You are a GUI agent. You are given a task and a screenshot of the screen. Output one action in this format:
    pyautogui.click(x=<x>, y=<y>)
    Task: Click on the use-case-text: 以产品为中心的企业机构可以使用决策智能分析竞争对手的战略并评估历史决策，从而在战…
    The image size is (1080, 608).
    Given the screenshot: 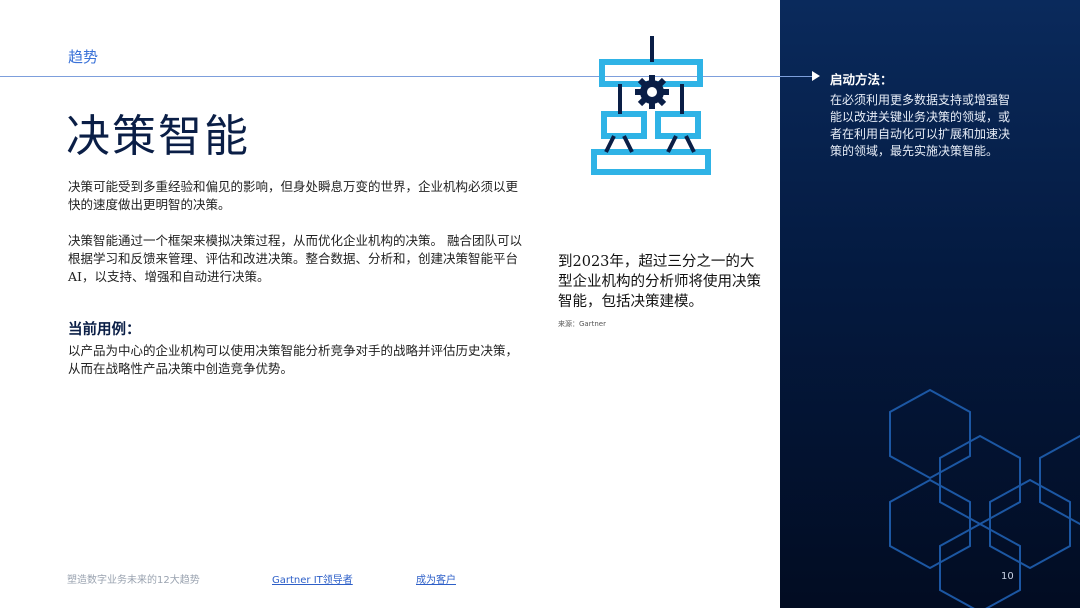 What is the action you would take?
    pyautogui.click(x=293, y=359)
    